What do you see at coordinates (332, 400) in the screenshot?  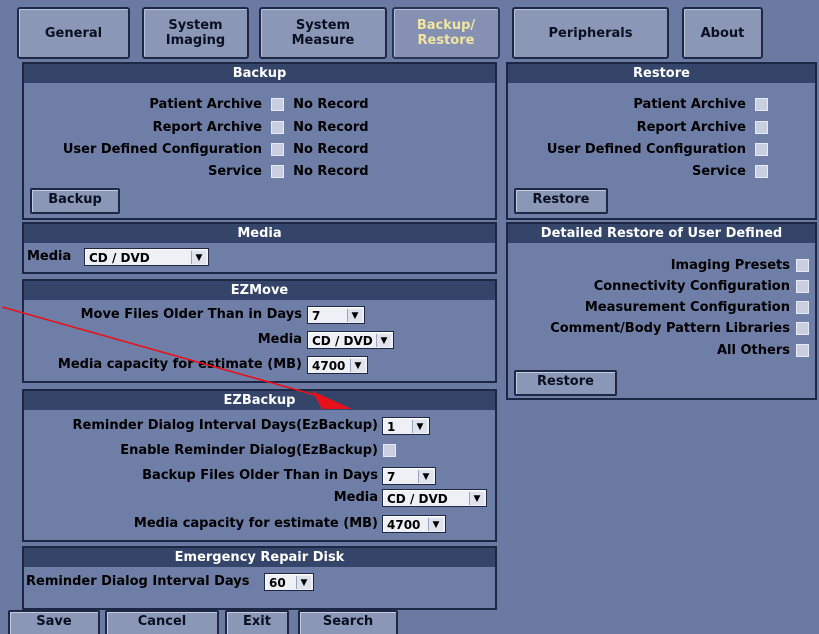 I see `annotation-arrow-head` at bounding box center [332, 400].